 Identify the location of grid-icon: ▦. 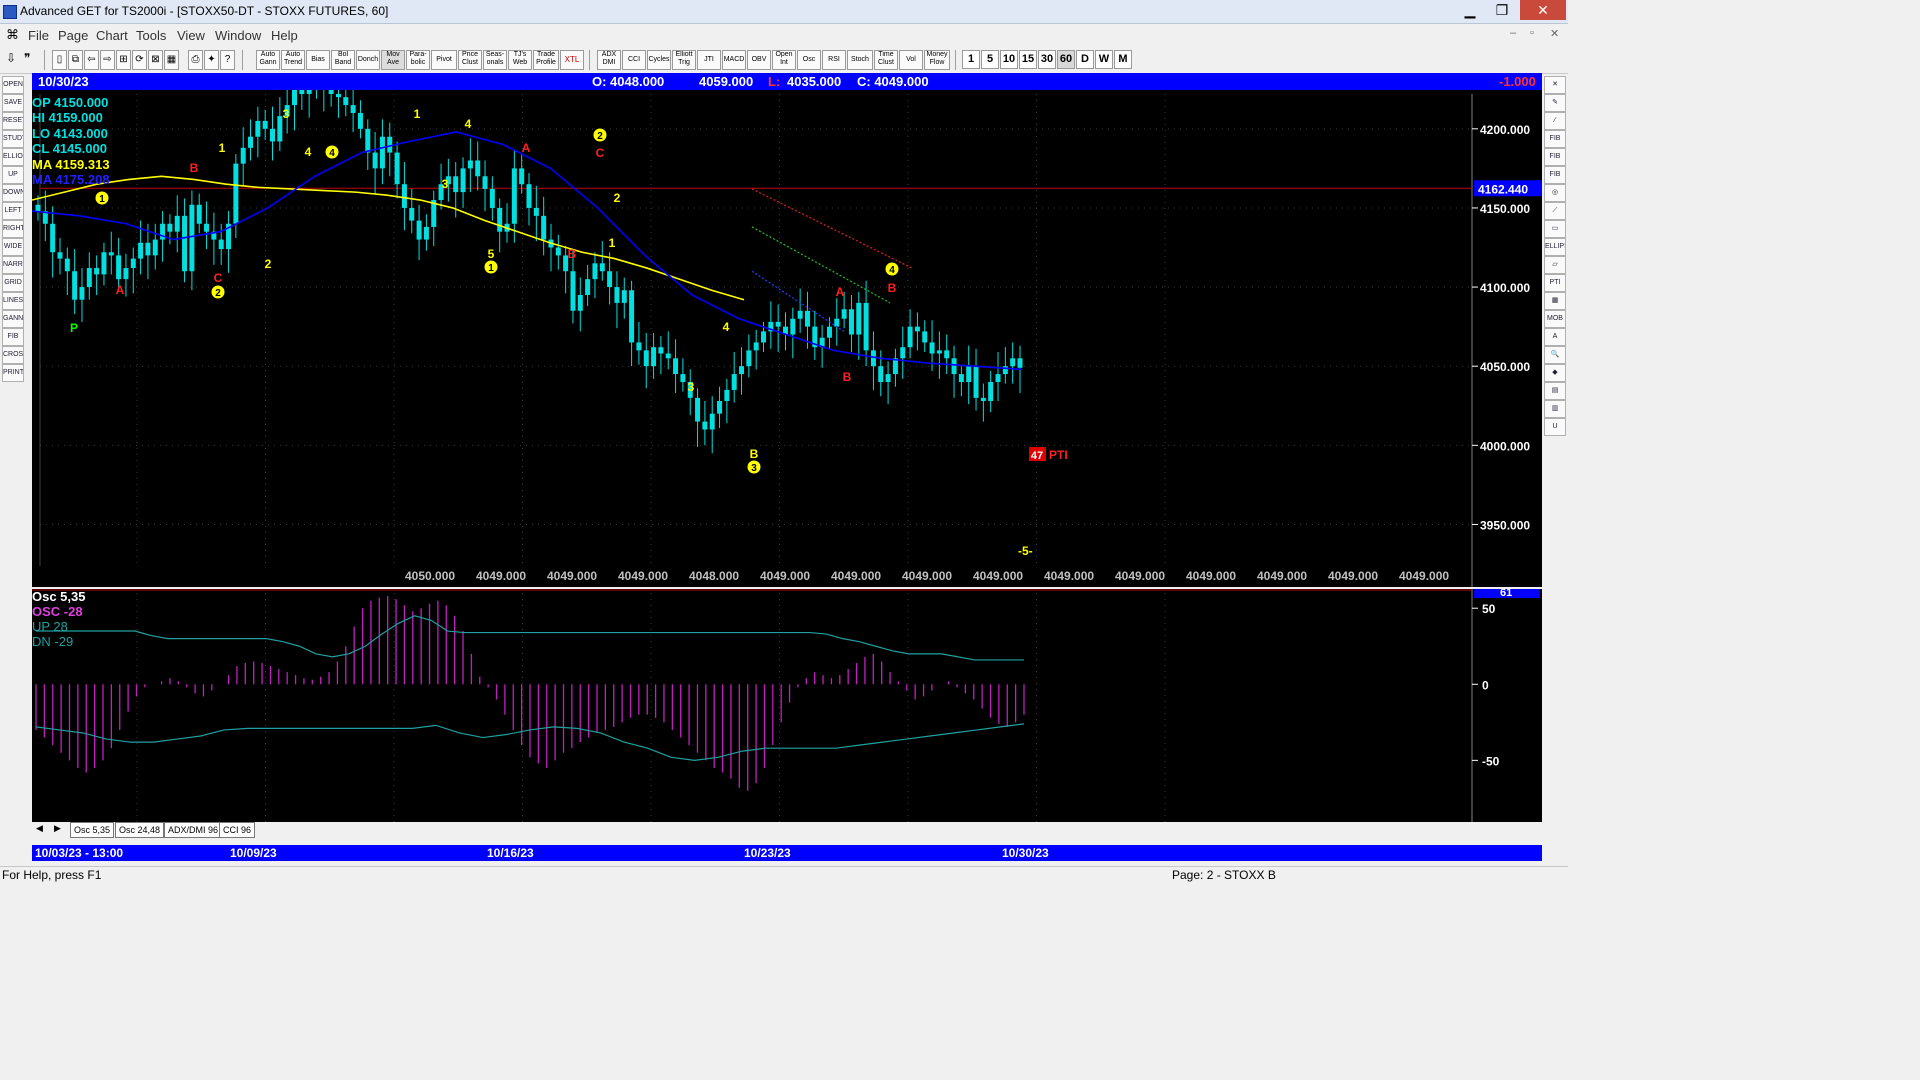
(171, 60).